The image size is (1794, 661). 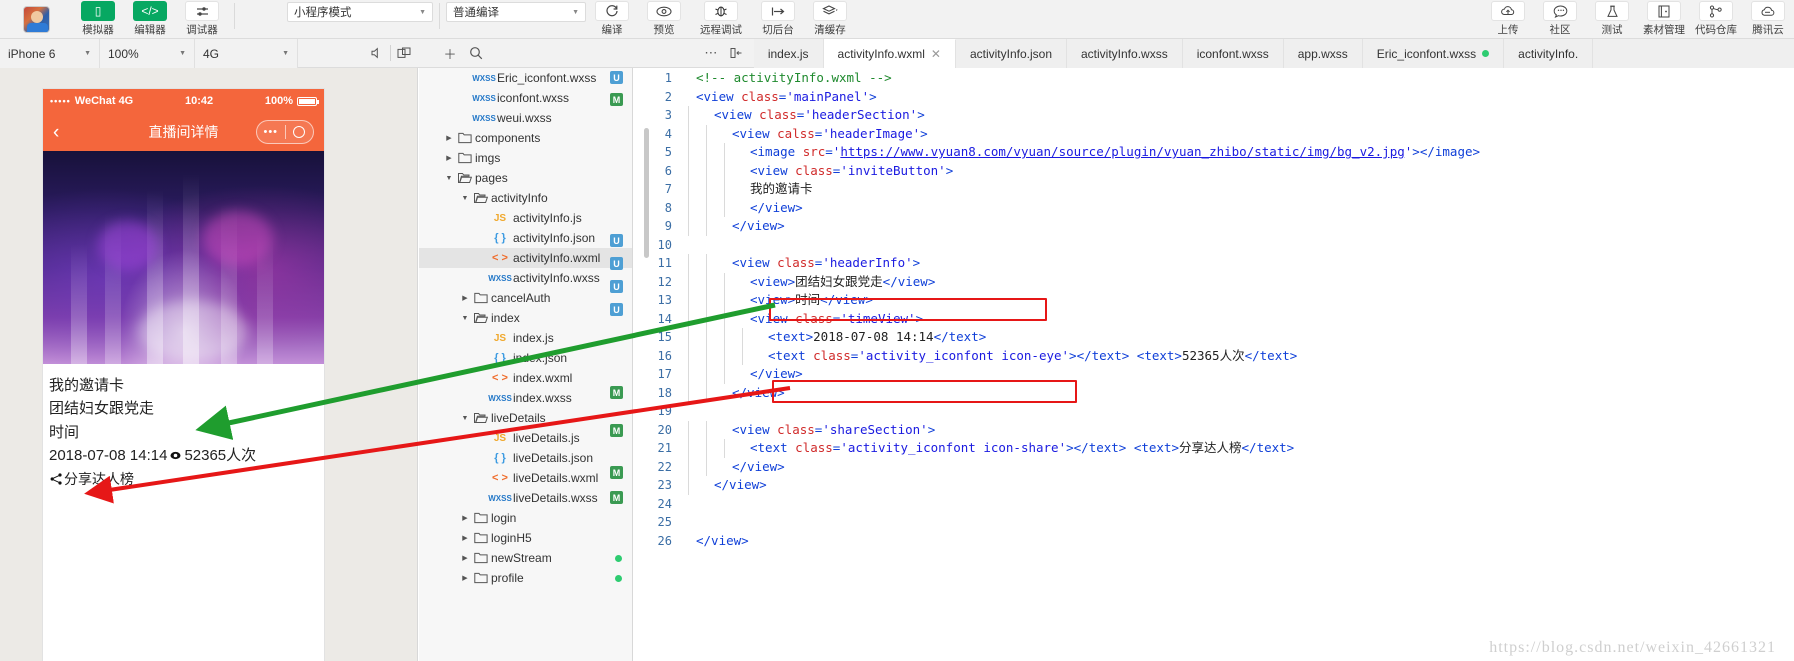 I want to click on editor-tab: activityInfo., so click(x=1549, y=53).